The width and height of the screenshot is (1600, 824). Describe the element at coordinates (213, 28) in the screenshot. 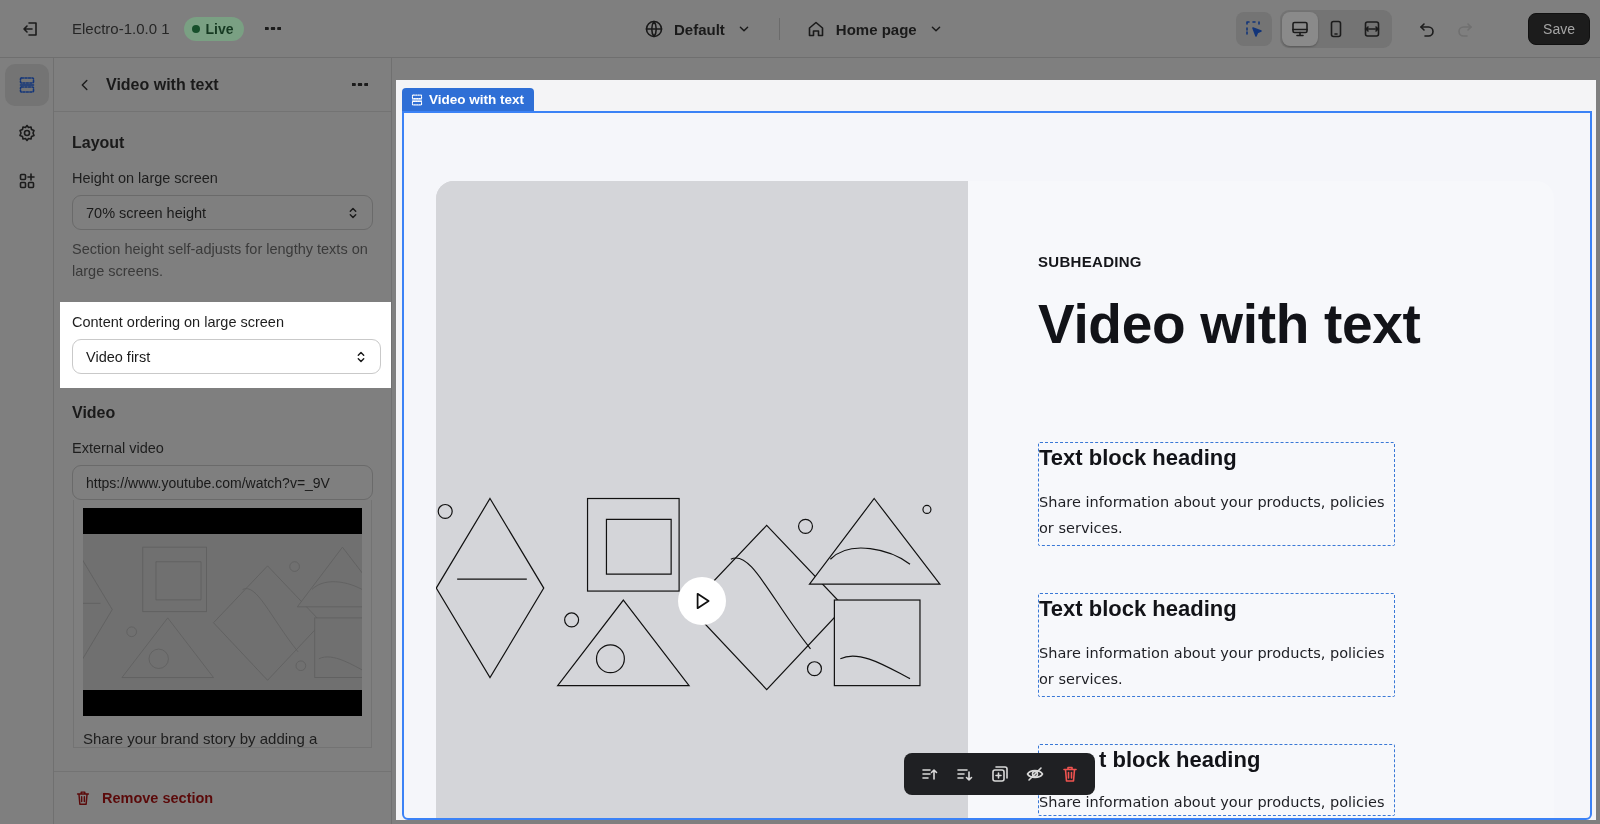

I see `status-badge: Live` at that location.